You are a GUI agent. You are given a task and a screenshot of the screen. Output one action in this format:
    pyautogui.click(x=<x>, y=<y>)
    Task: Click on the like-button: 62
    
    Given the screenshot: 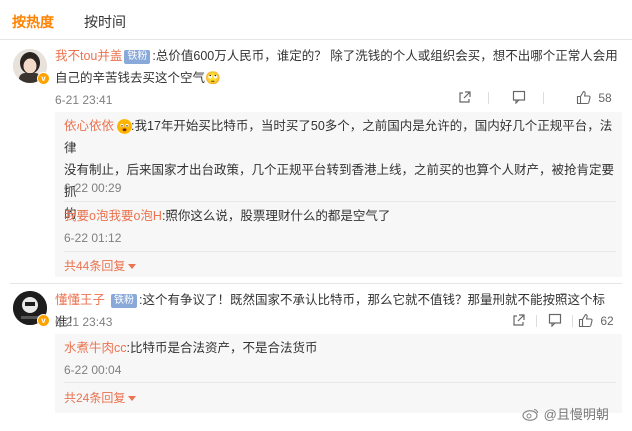 What is the action you would take?
    pyautogui.click(x=596, y=321)
    